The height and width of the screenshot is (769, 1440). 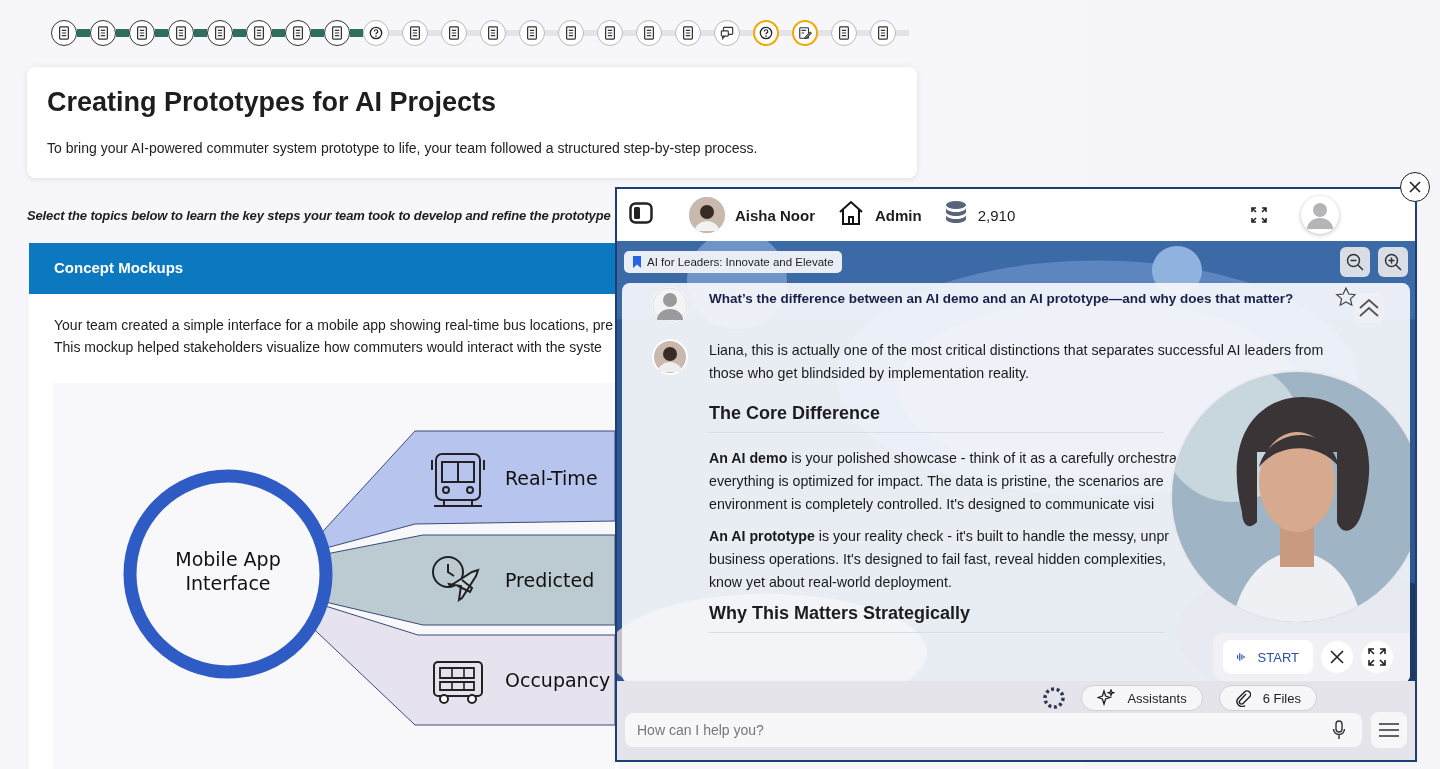 I want to click on menu-icon, so click(x=1389, y=730).